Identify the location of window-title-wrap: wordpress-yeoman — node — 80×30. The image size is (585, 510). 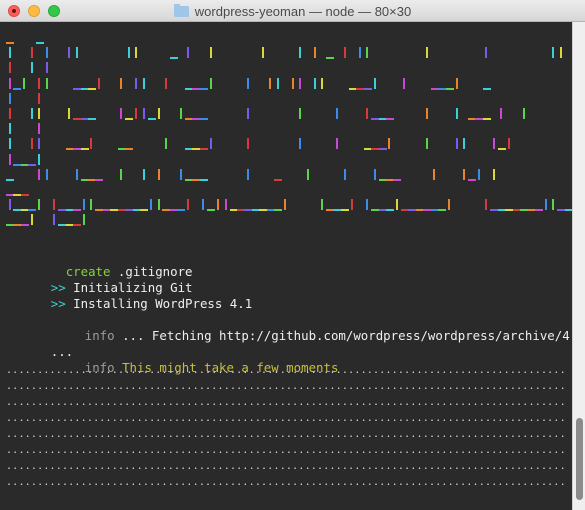
(292, 11).